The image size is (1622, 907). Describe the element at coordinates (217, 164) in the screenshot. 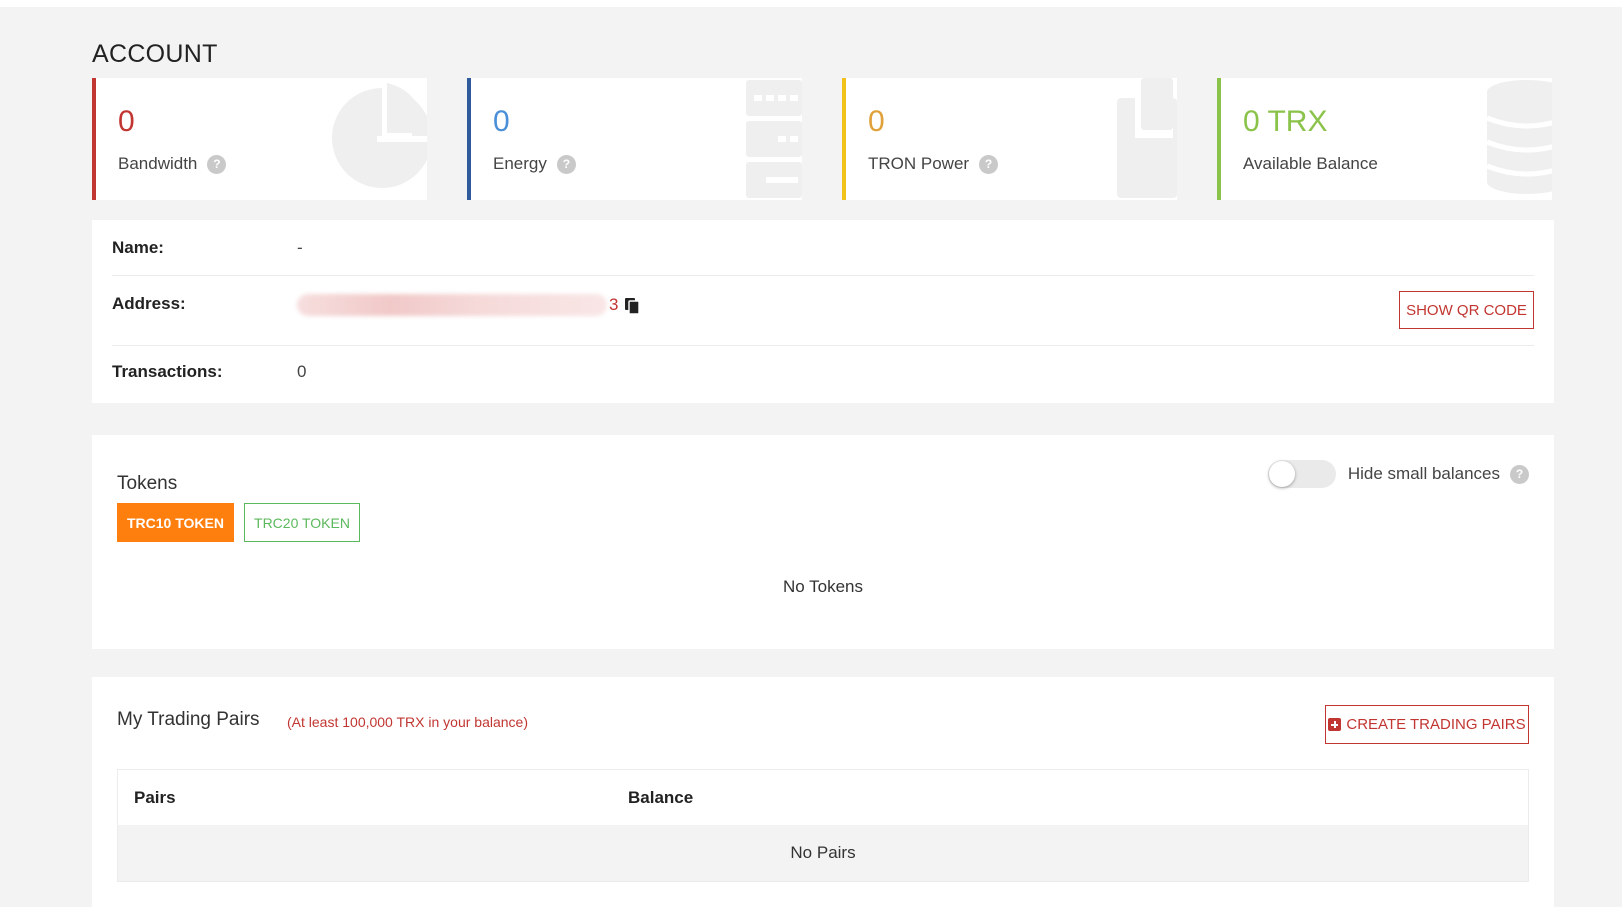

I see `bandwidth-help-icon: ?` at that location.